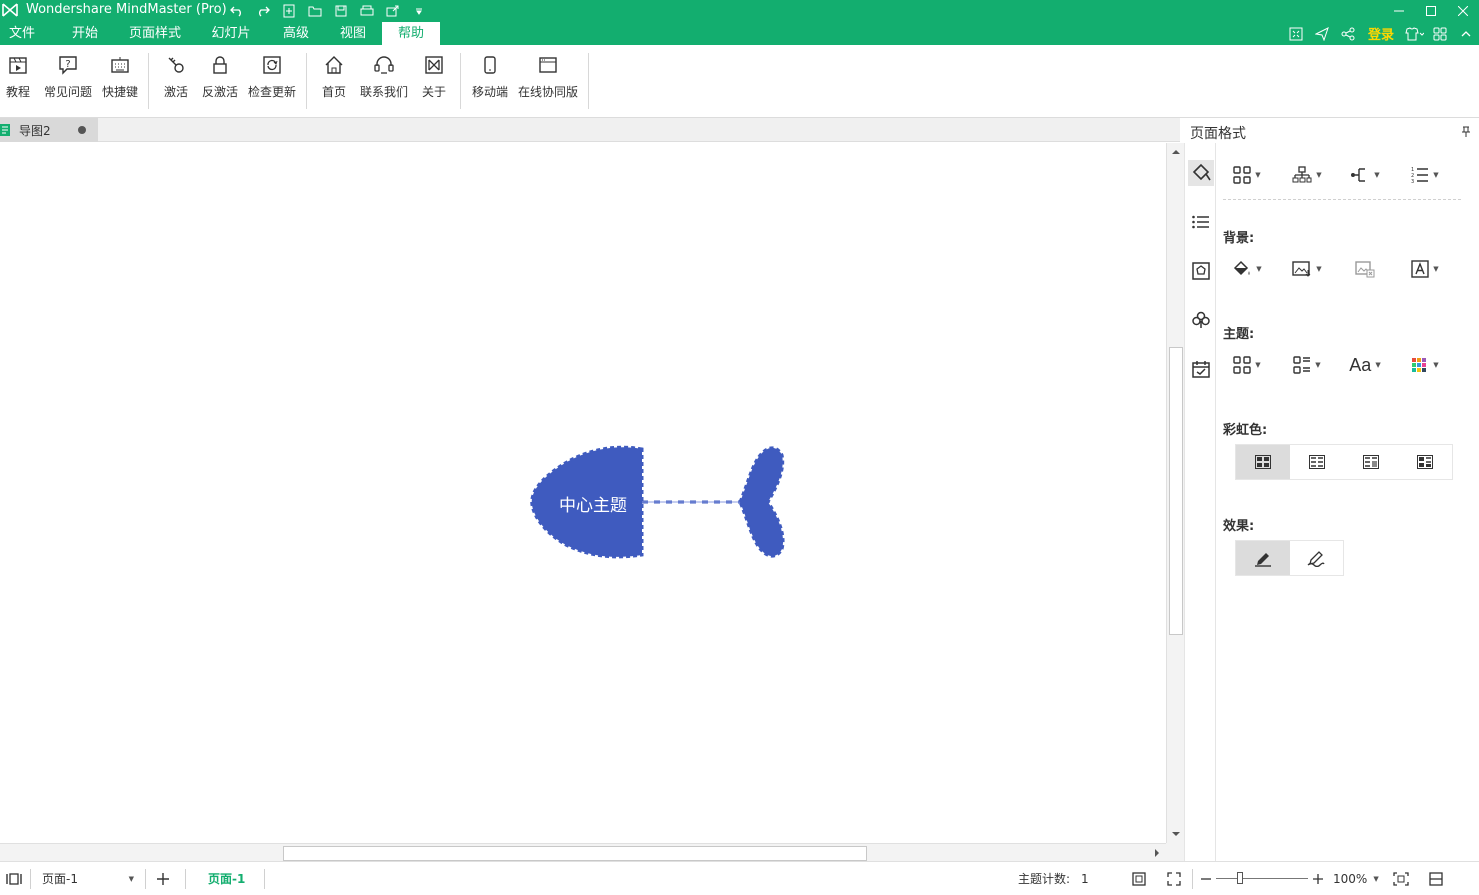 This screenshot has height=895, width=1479. I want to click on fit-page-button, so click(1139, 878).